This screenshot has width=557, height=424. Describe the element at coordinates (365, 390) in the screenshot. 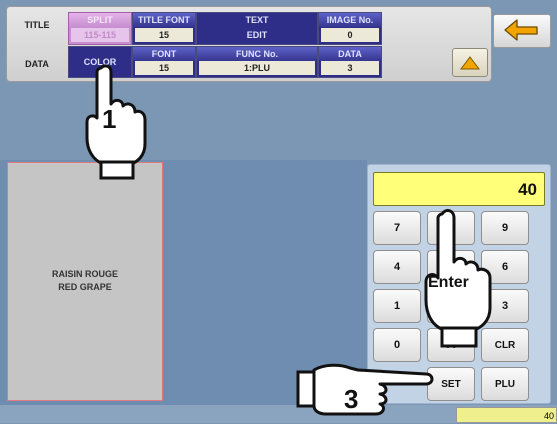

I see `pointing-hand-icon` at that location.